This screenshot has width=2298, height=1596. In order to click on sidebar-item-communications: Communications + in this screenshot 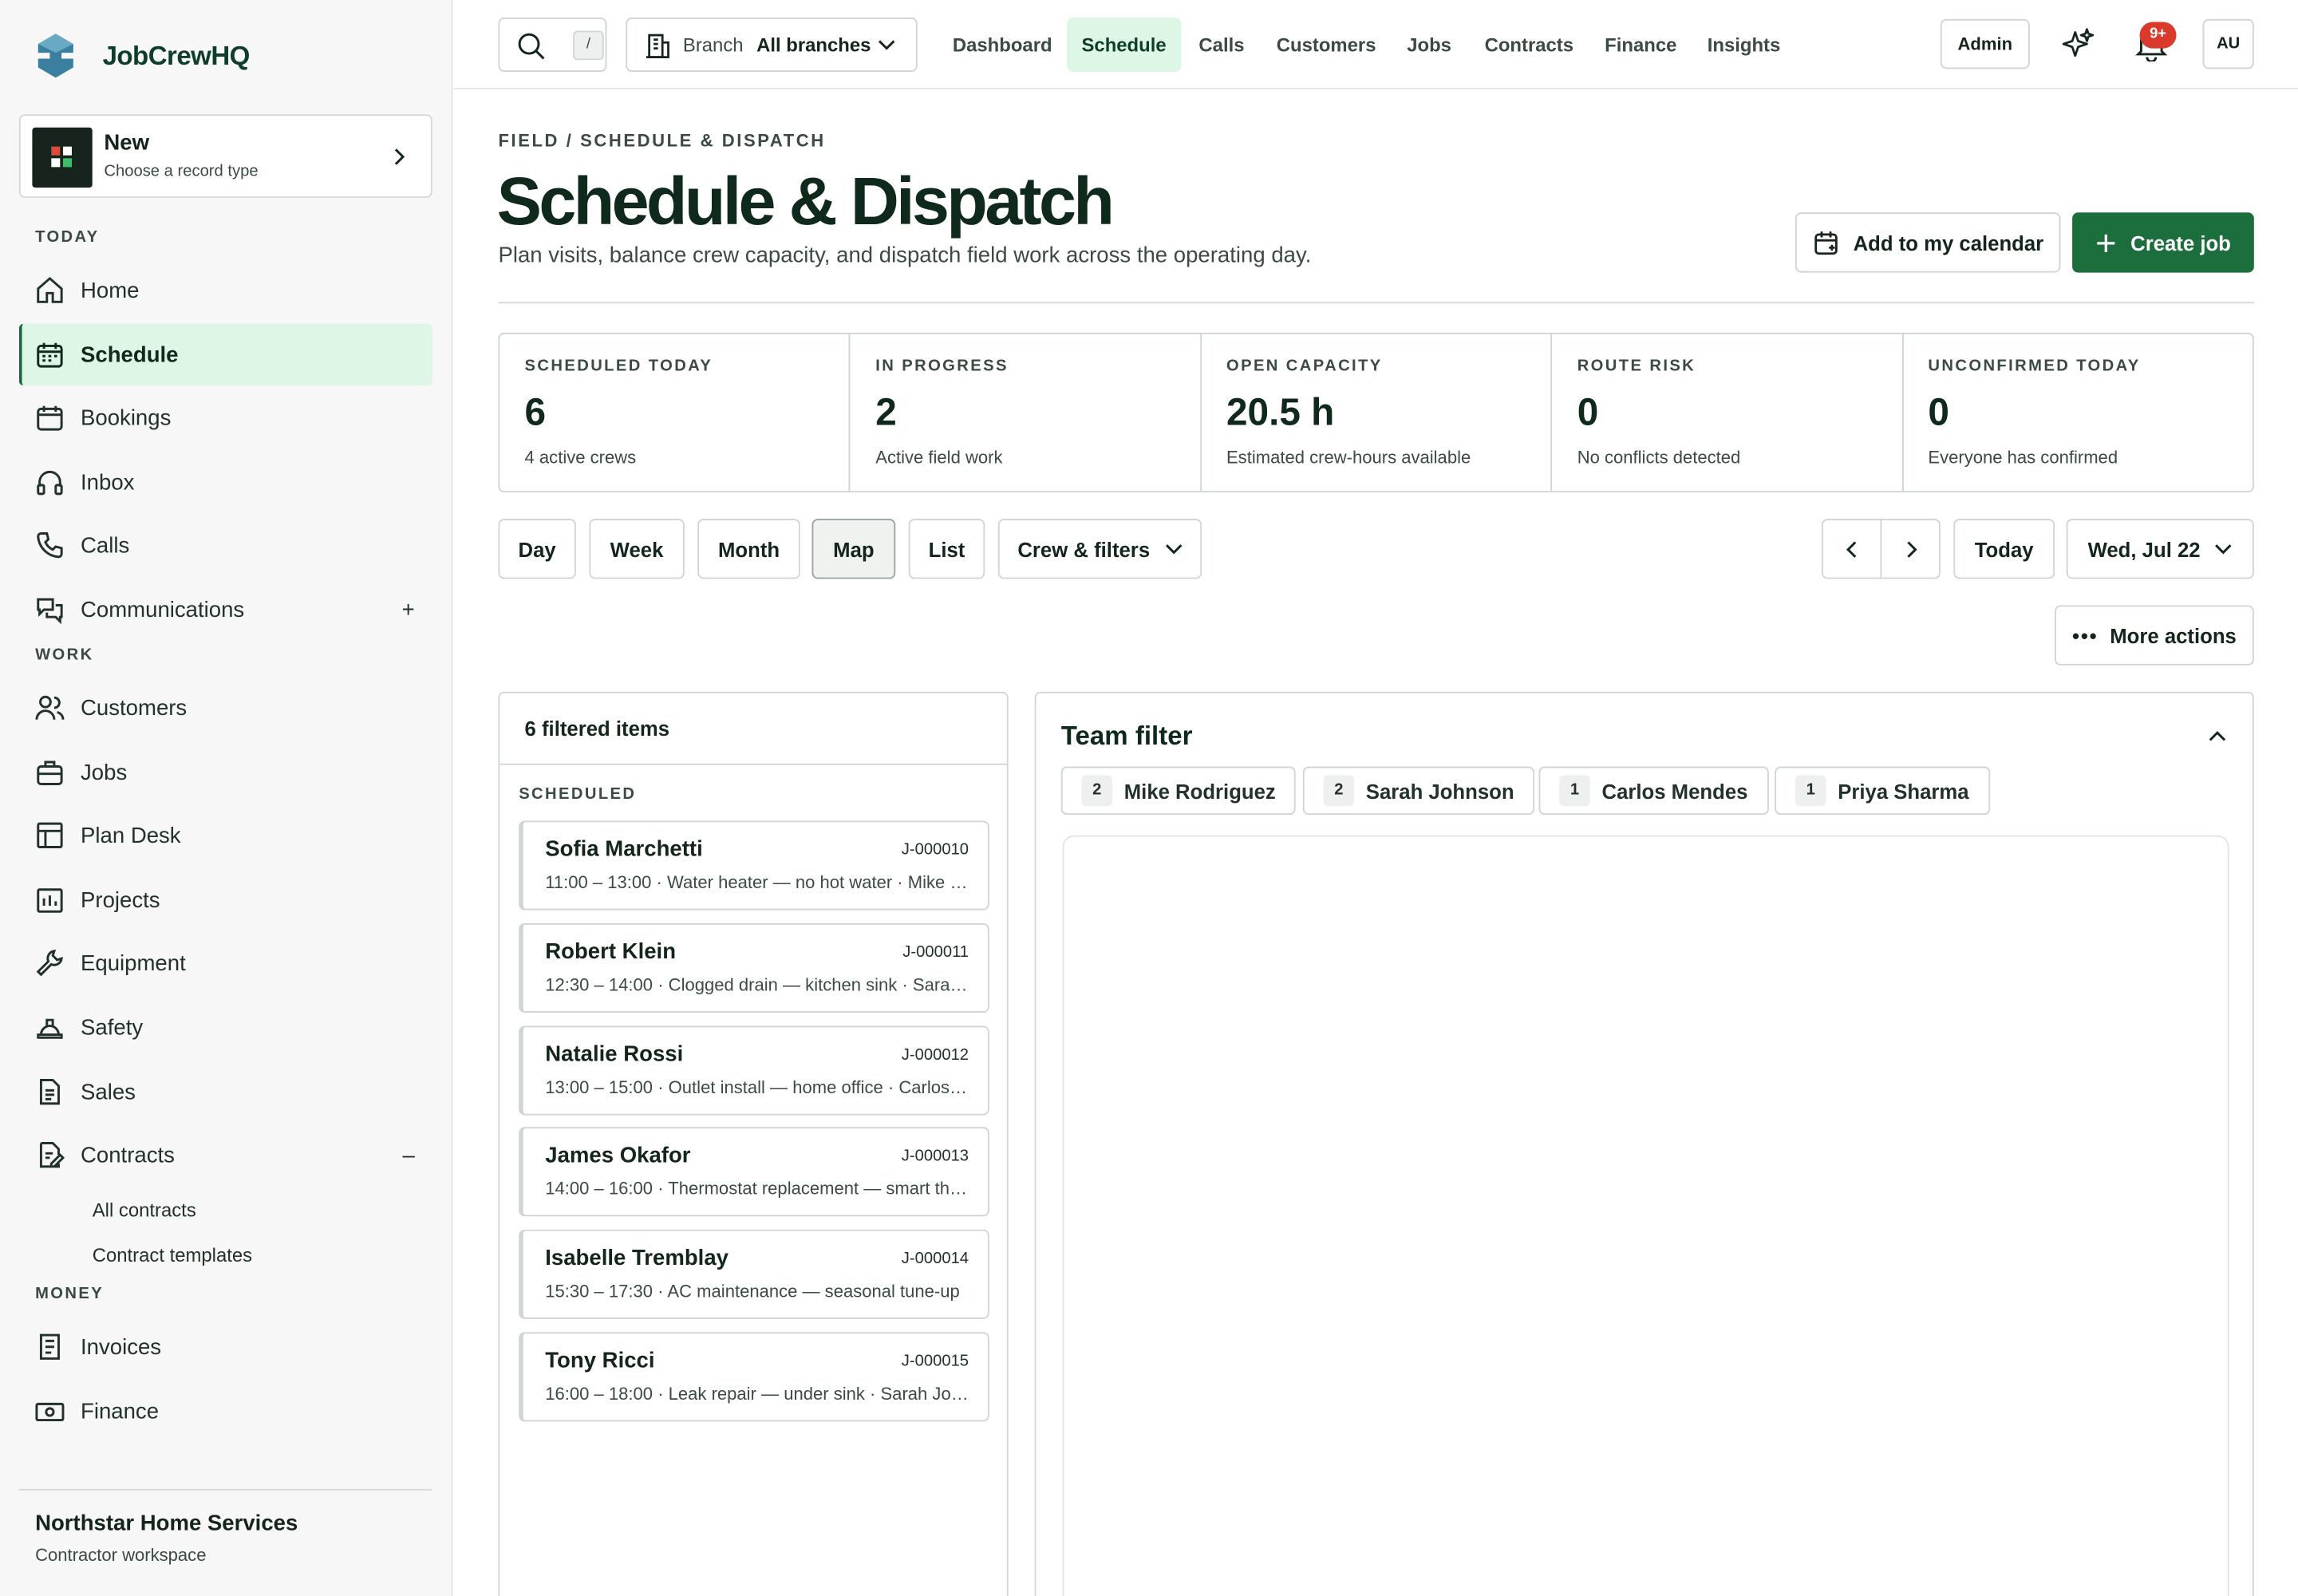, I will do `click(226, 609)`.